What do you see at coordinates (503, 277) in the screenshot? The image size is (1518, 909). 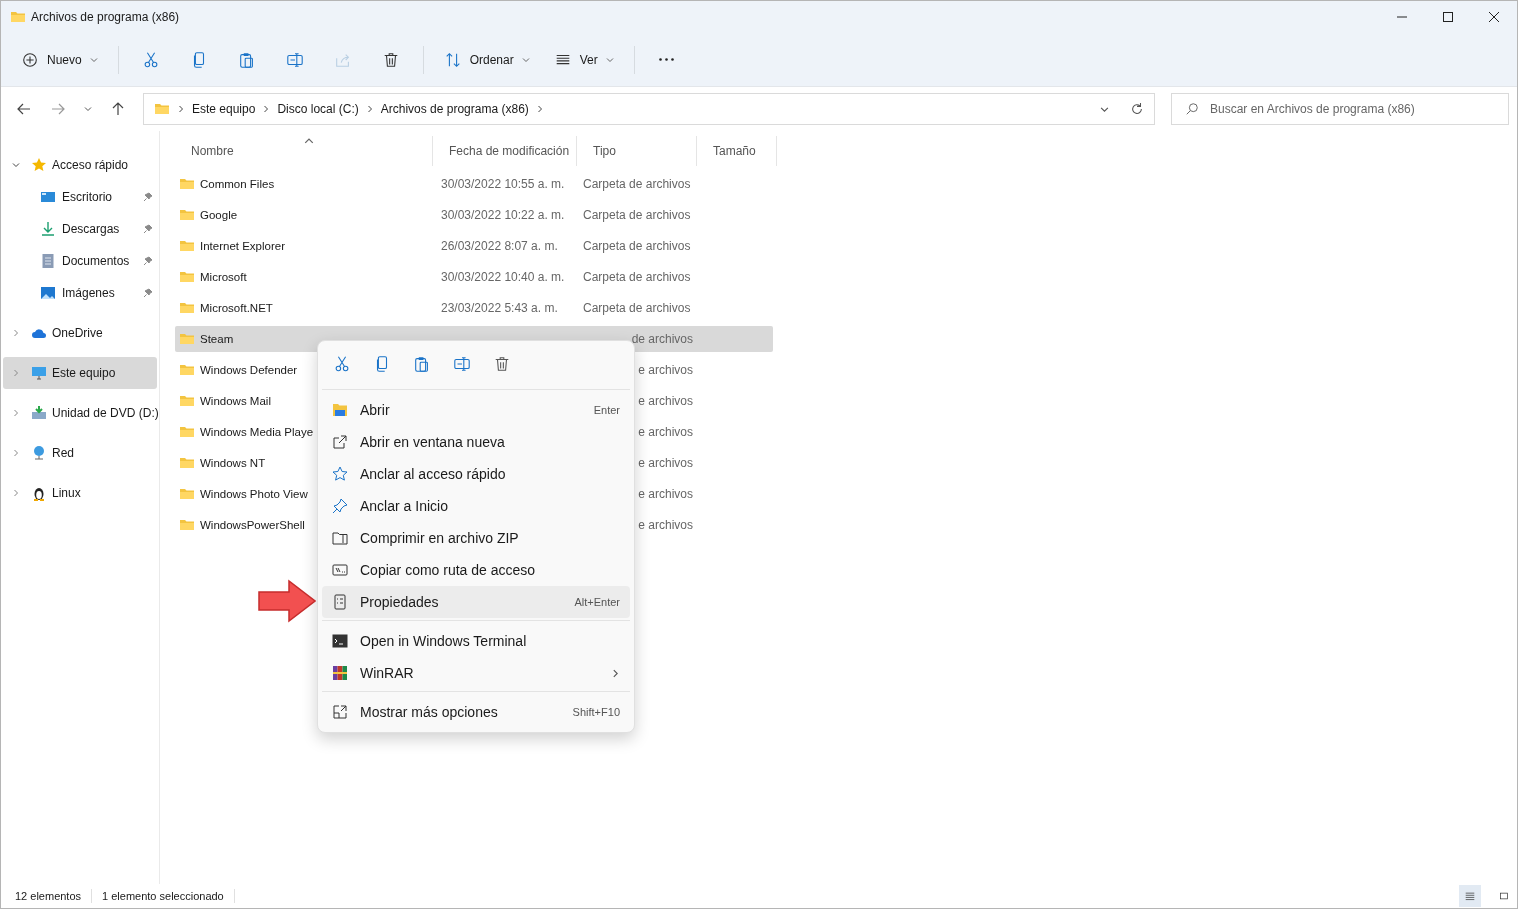 I see `modified-date: 30/03/2022 10:40 a. m.` at bounding box center [503, 277].